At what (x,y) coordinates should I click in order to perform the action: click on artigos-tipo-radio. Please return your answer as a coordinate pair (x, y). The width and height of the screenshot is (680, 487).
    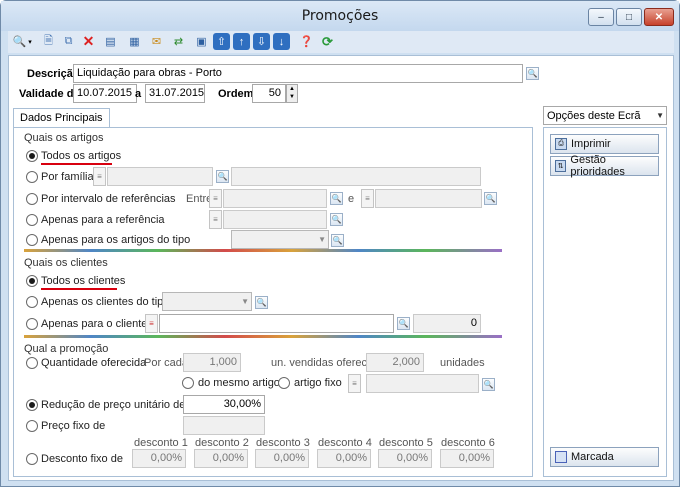
    Looking at the image, I should click on (32, 240).